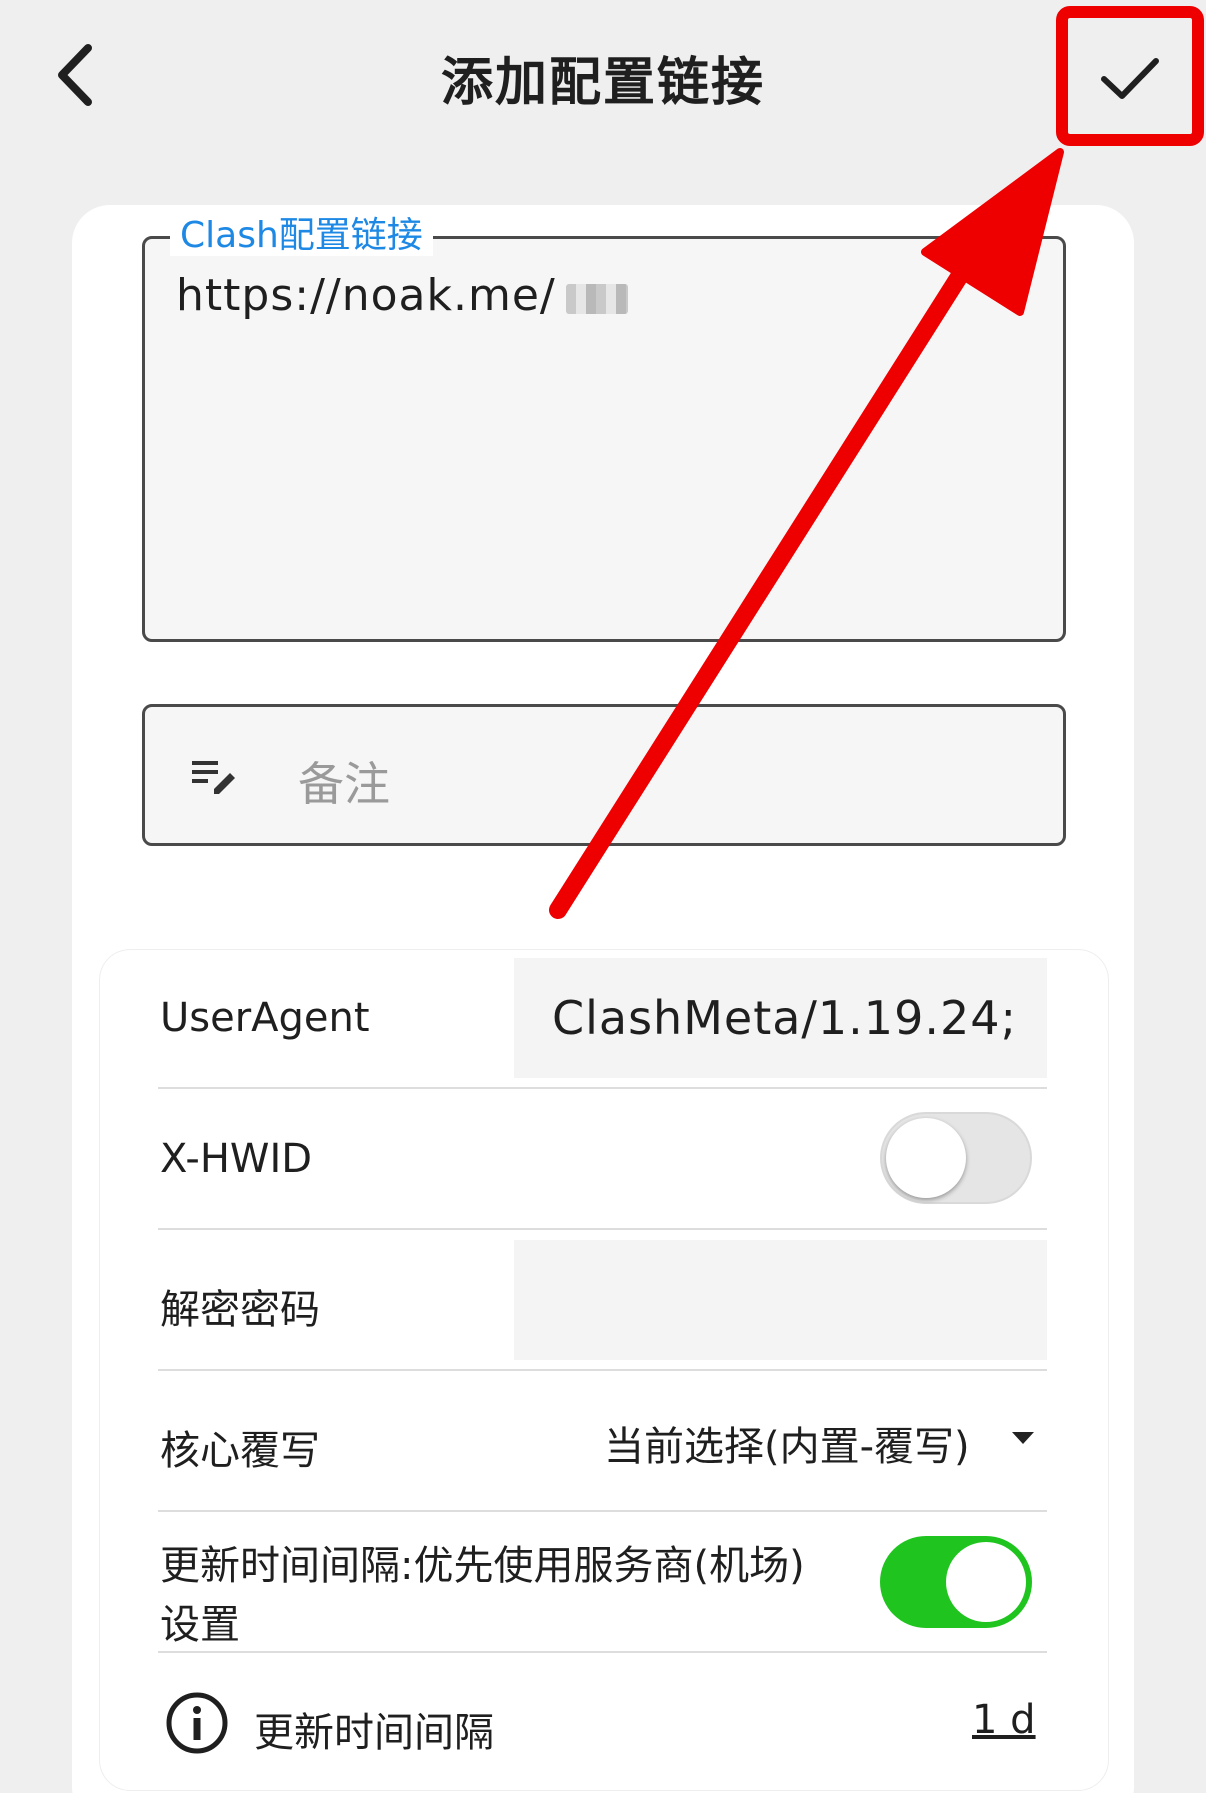 This screenshot has width=1206, height=1793. Describe the element at coordinates (301, 236) in the screenshot. I see `config-url-label: Clash配置链接` at that location.